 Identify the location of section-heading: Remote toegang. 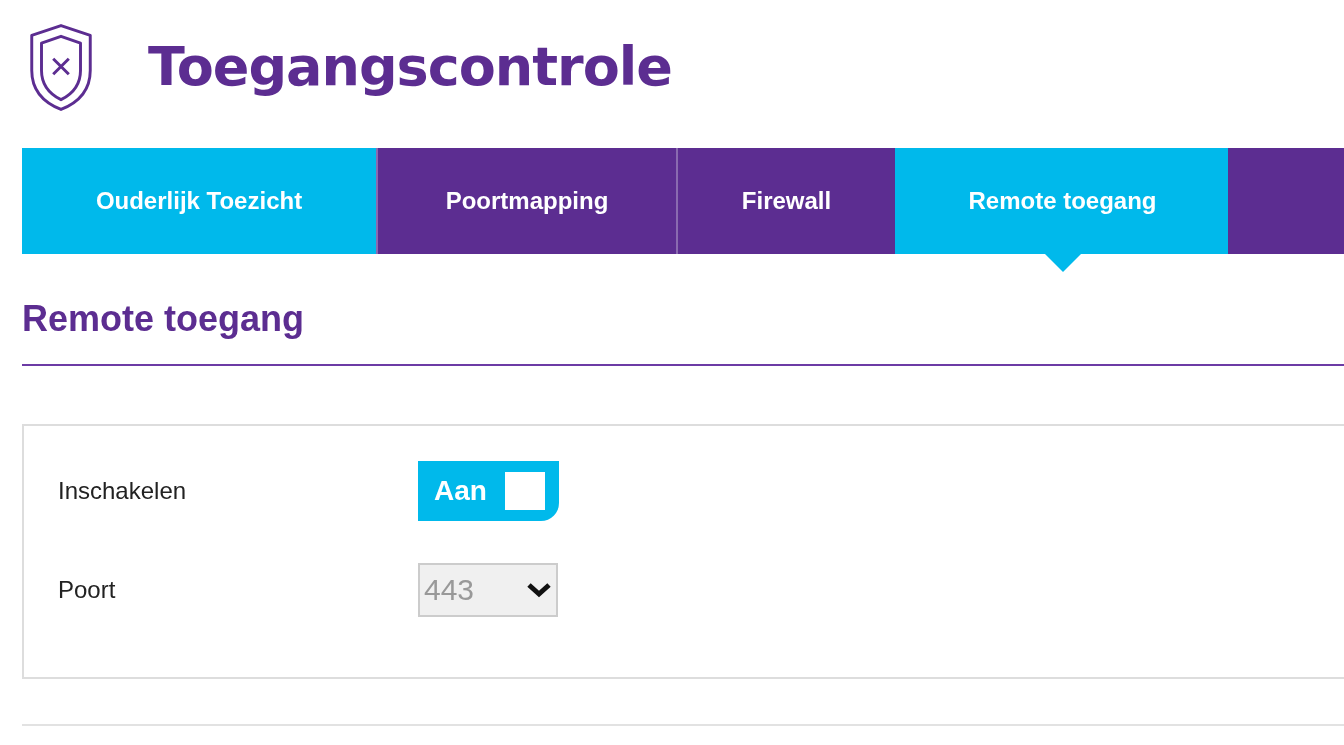
(683, 332).